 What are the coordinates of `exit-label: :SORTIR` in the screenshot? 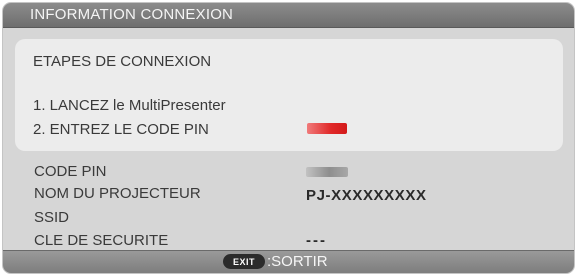 It's located at (297, 261).